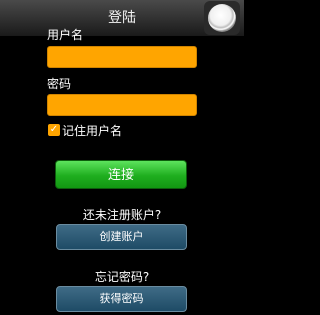  I want to click on top-right-button, so click(222, 18).